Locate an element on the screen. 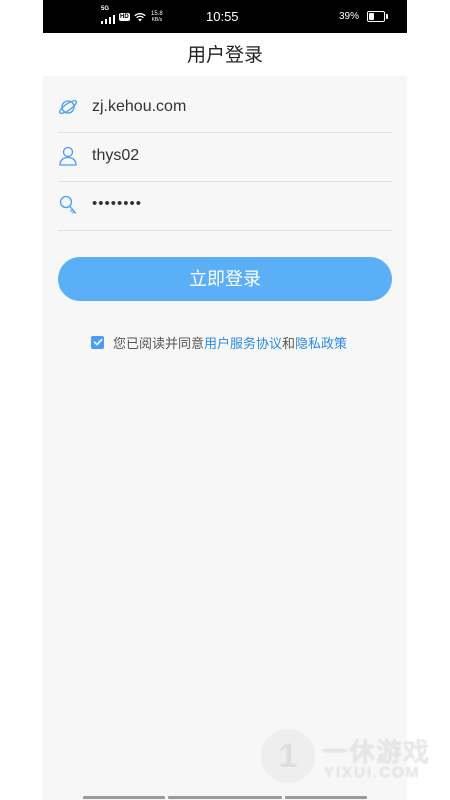 The height and width of the screenshot is (800, 450). server-input: zj.kehou.com is located at coordinates (139, 107).